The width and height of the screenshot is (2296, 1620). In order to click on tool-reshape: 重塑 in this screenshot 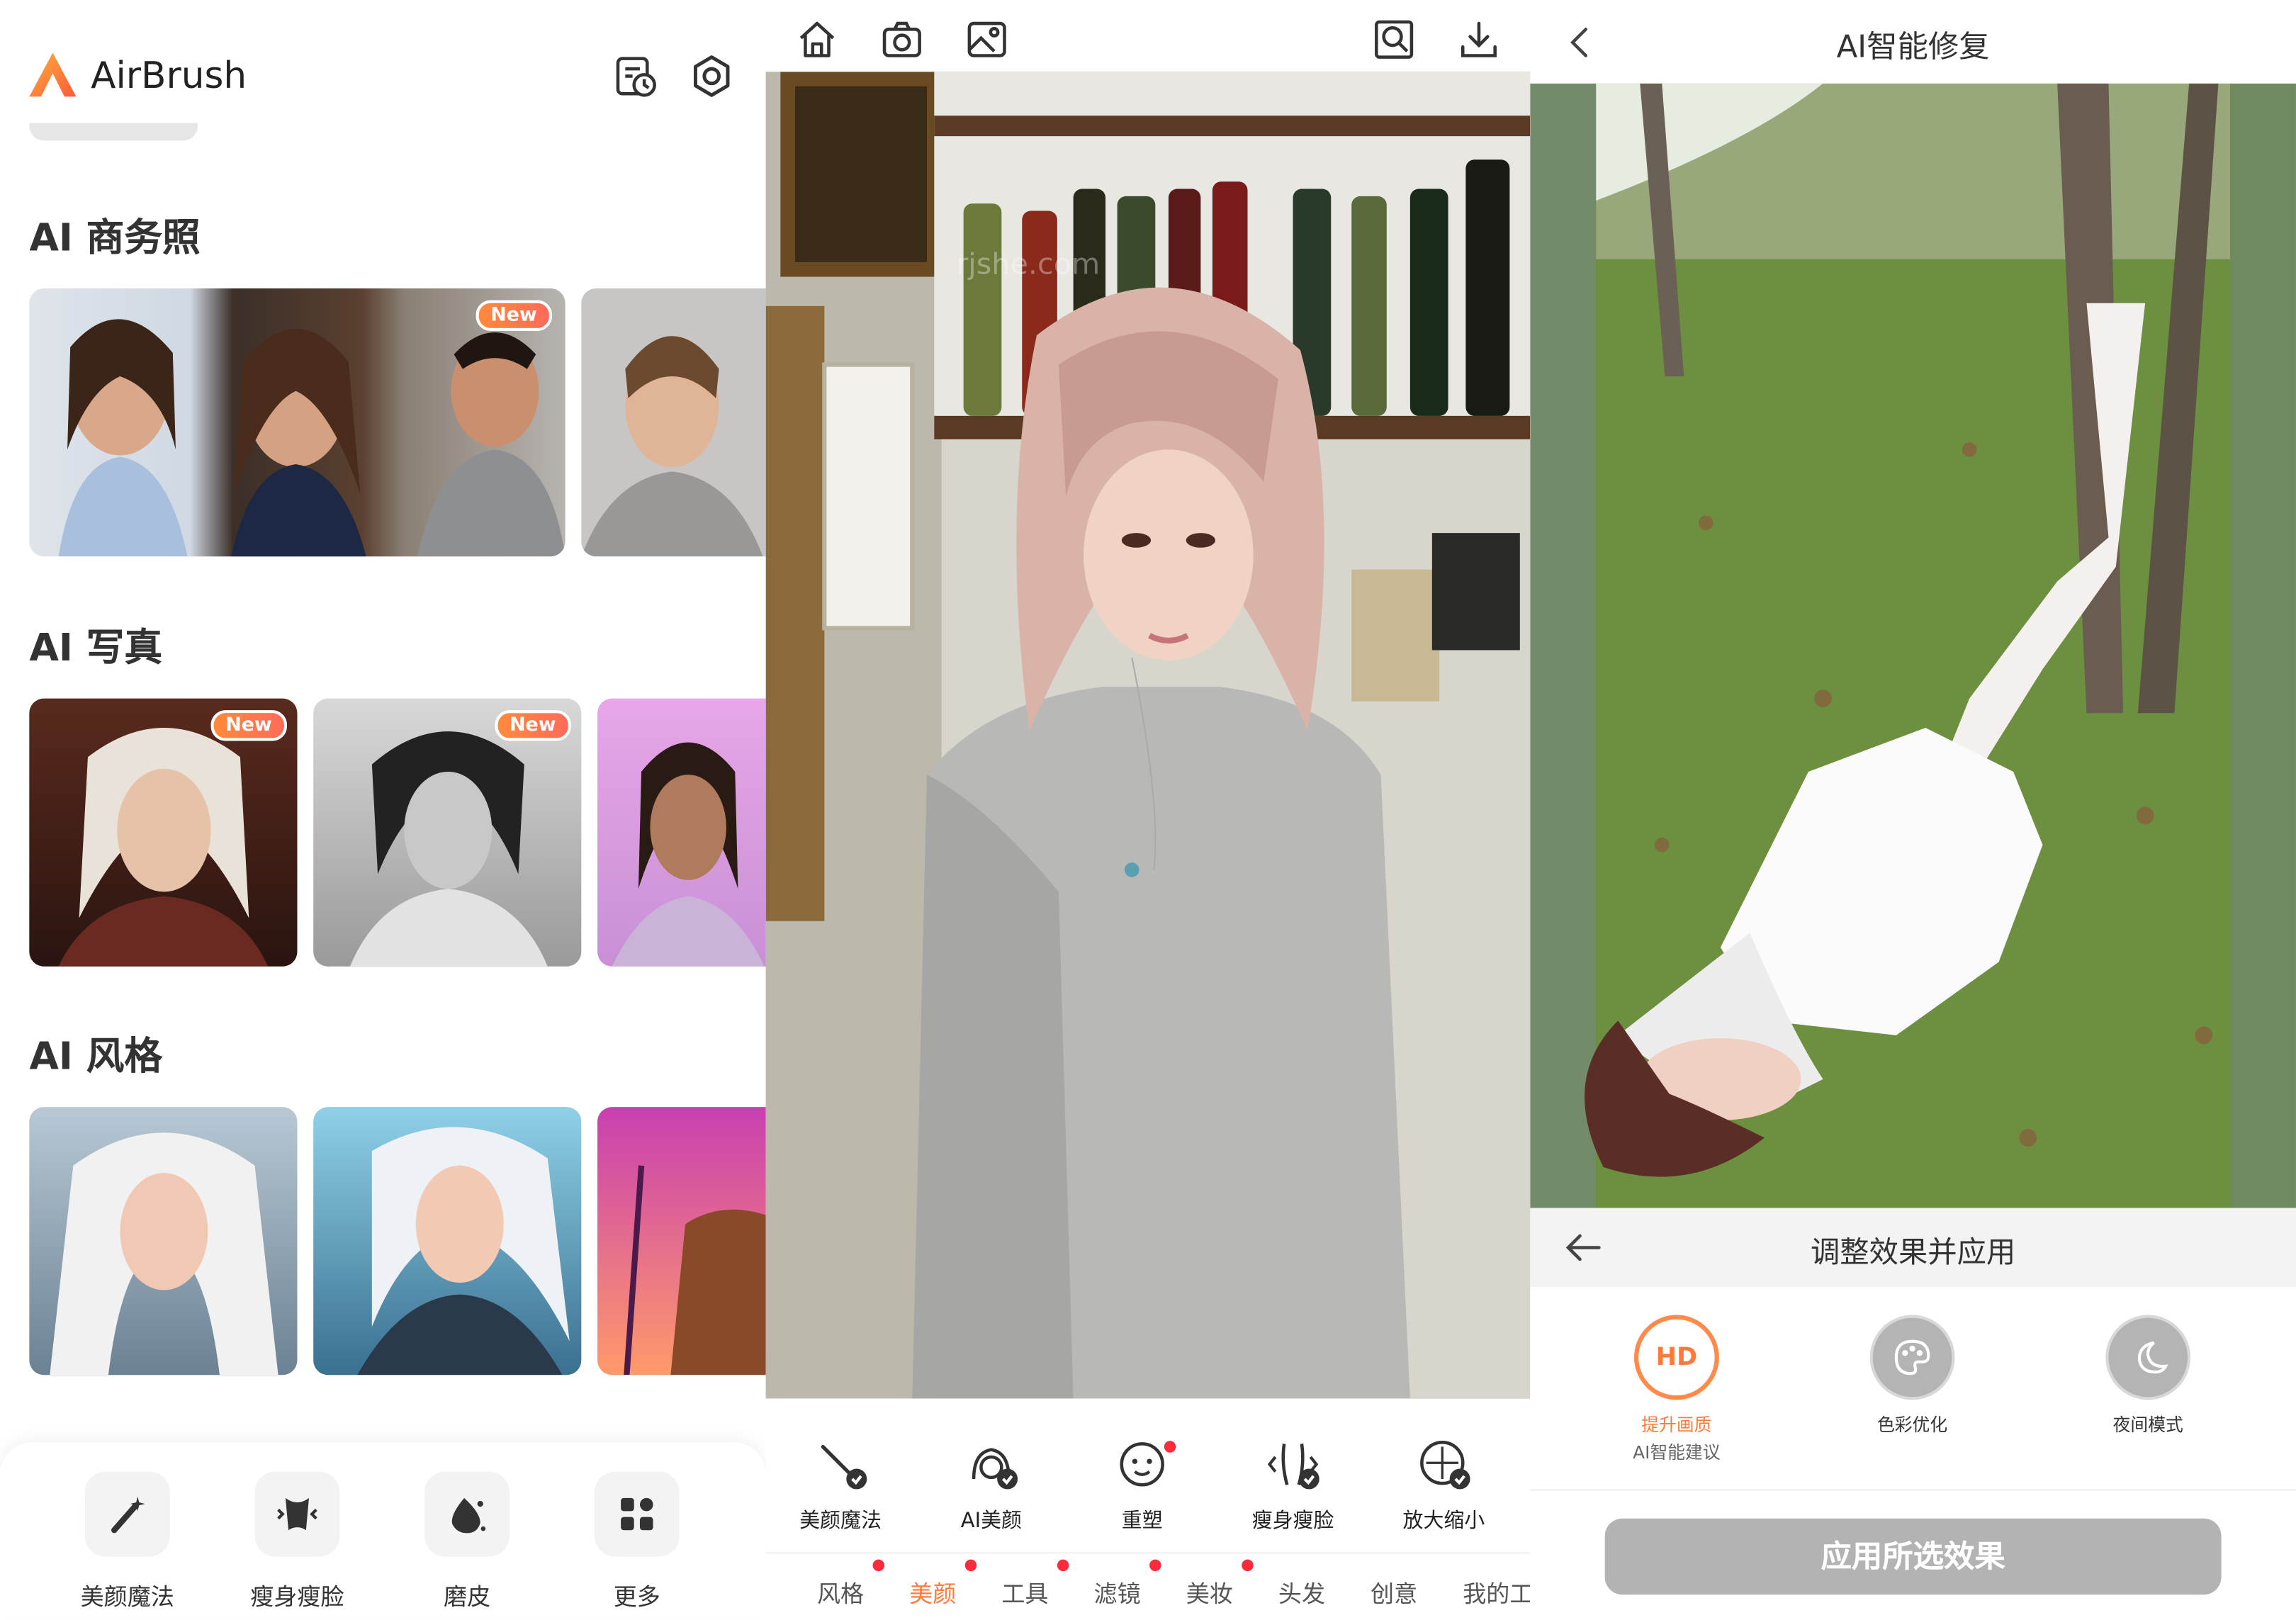, I will do `click(1142, 1485)`.